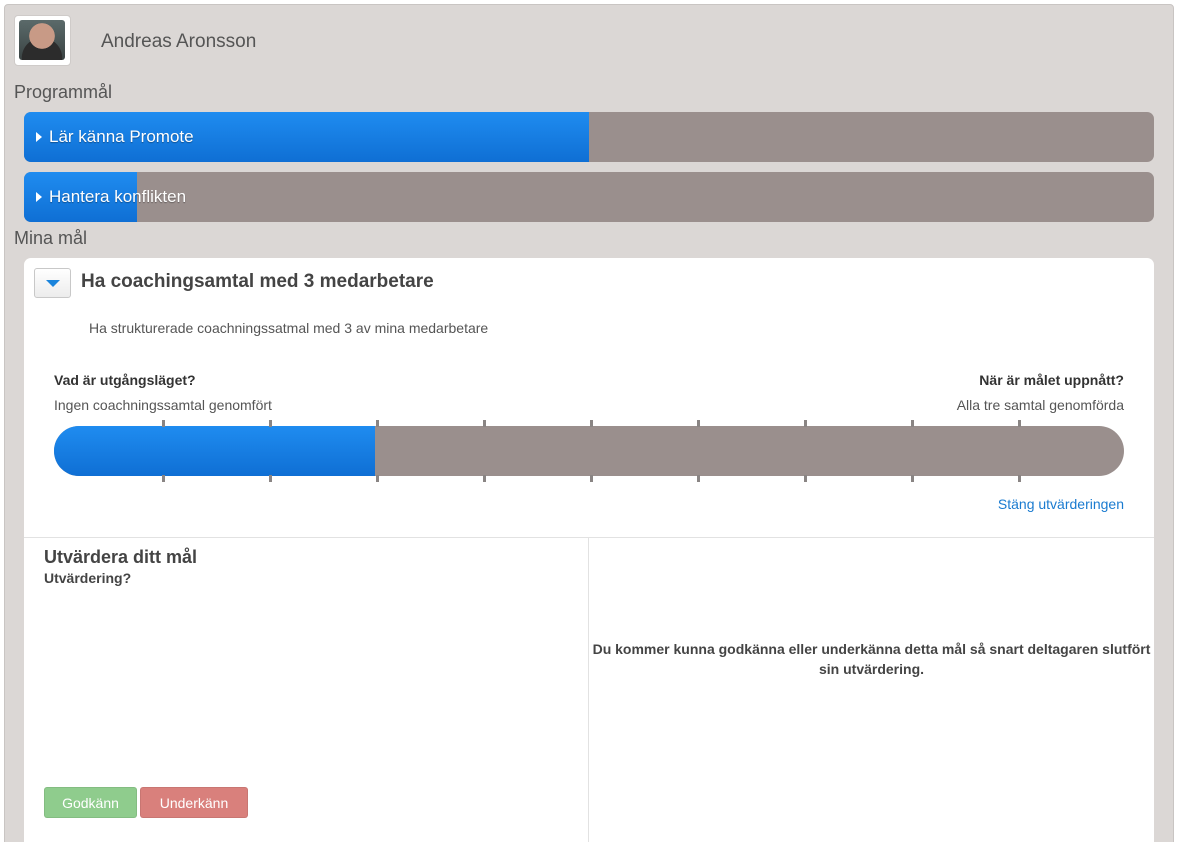 The height and width of the screenshot is (842, 1181). Describe the element at coordinates (163, 405) in the screenshot. I see `start-answer: Ingen coachningssamtal genomfört` at that location.